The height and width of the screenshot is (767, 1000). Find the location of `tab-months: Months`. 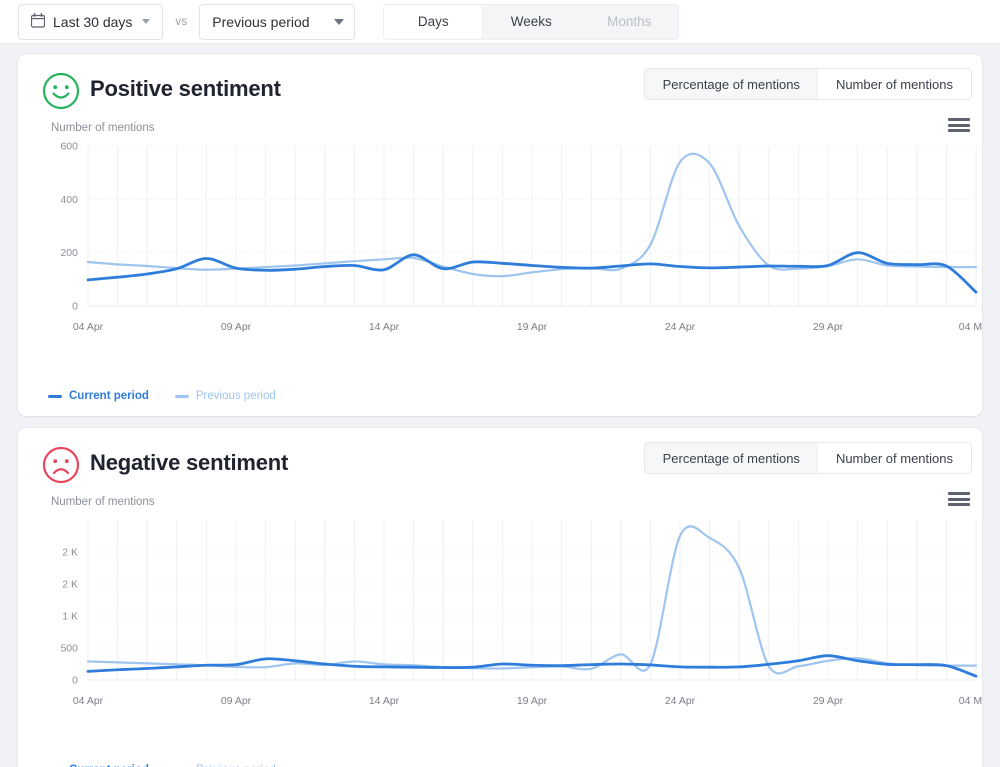

tab-months: Months is located at coordinates (629, 22).